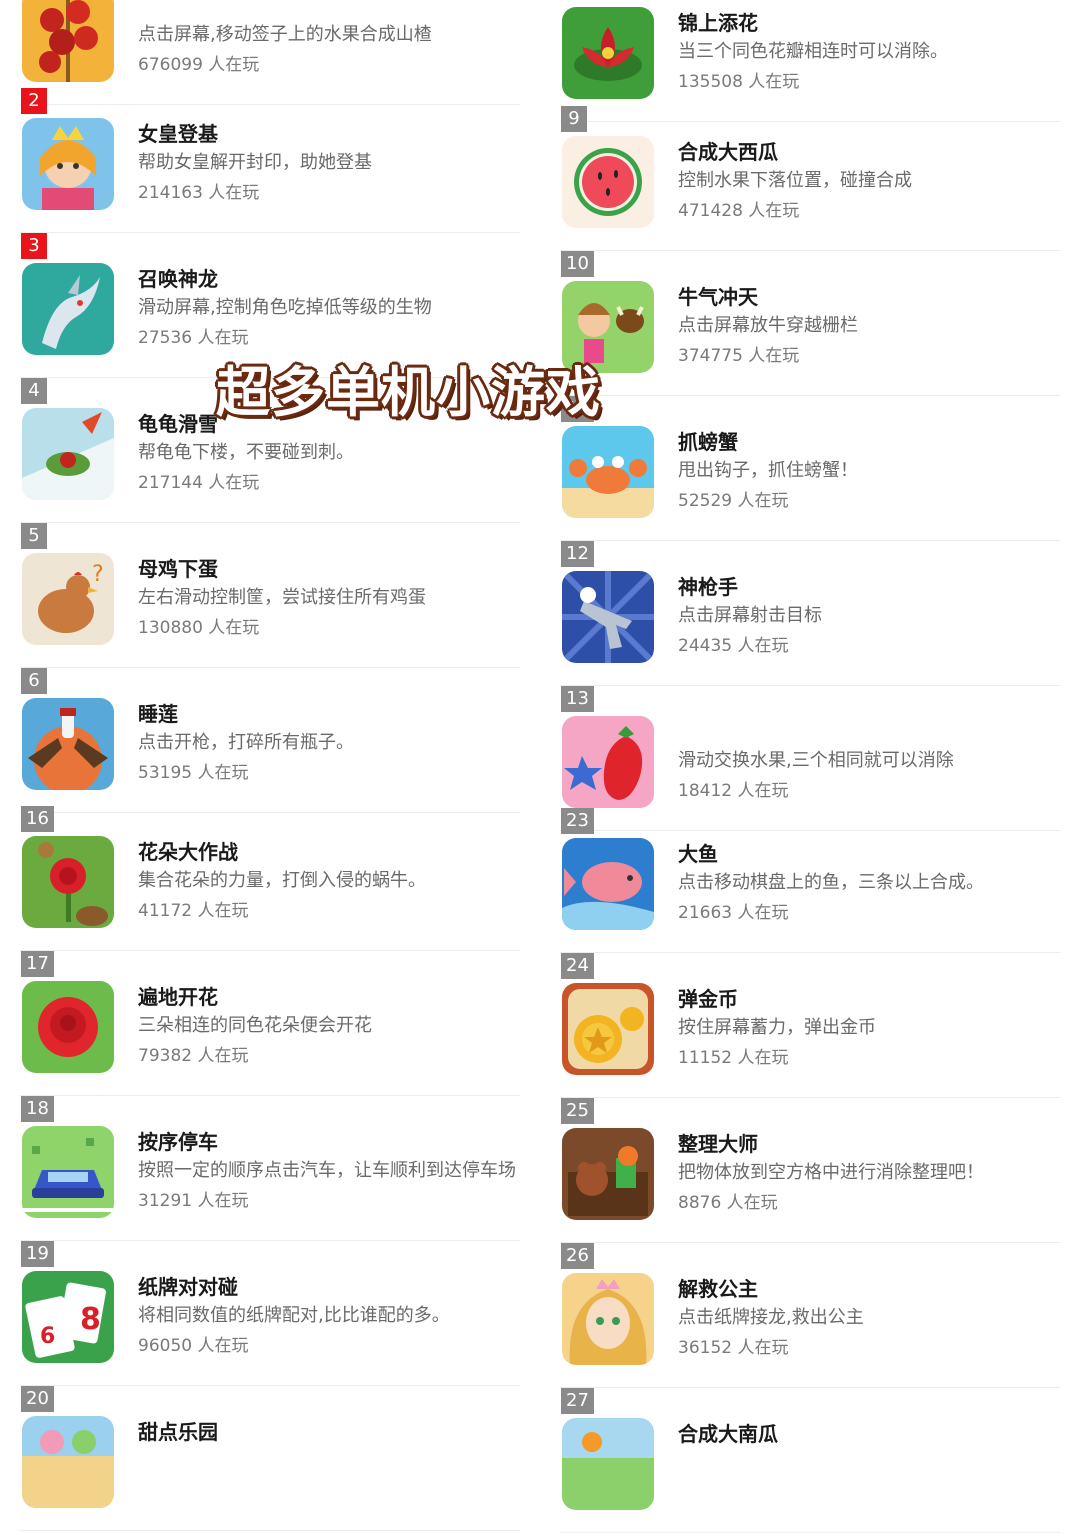 The height and width of the screenshot is (1533, 1080). I want to click on hen-icon: ?, so click(68, 599).